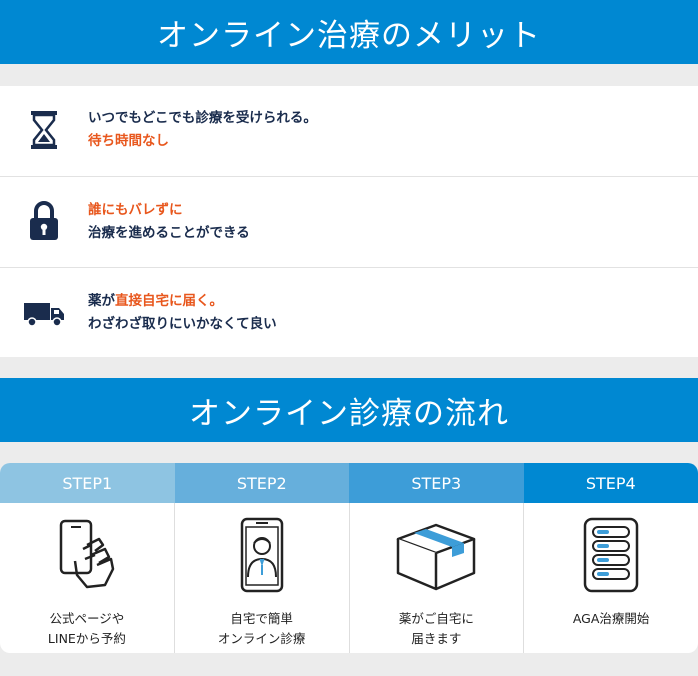  I want to click on merit-text-main: 薬が直接自宅に届く。, so click(182, 301).